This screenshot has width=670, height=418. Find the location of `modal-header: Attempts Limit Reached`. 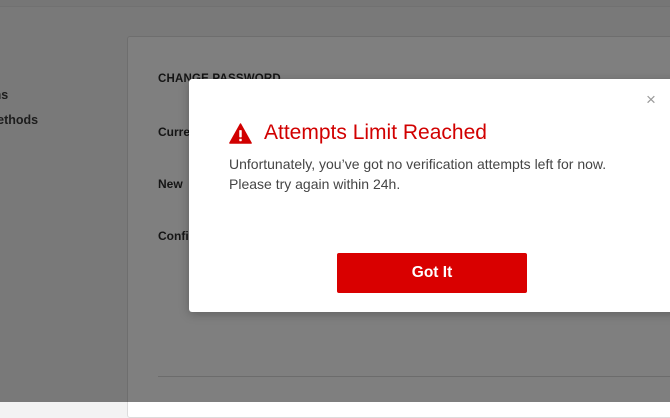

modal-header: Attempts Limit Reached is located at coordinates (358, 133).